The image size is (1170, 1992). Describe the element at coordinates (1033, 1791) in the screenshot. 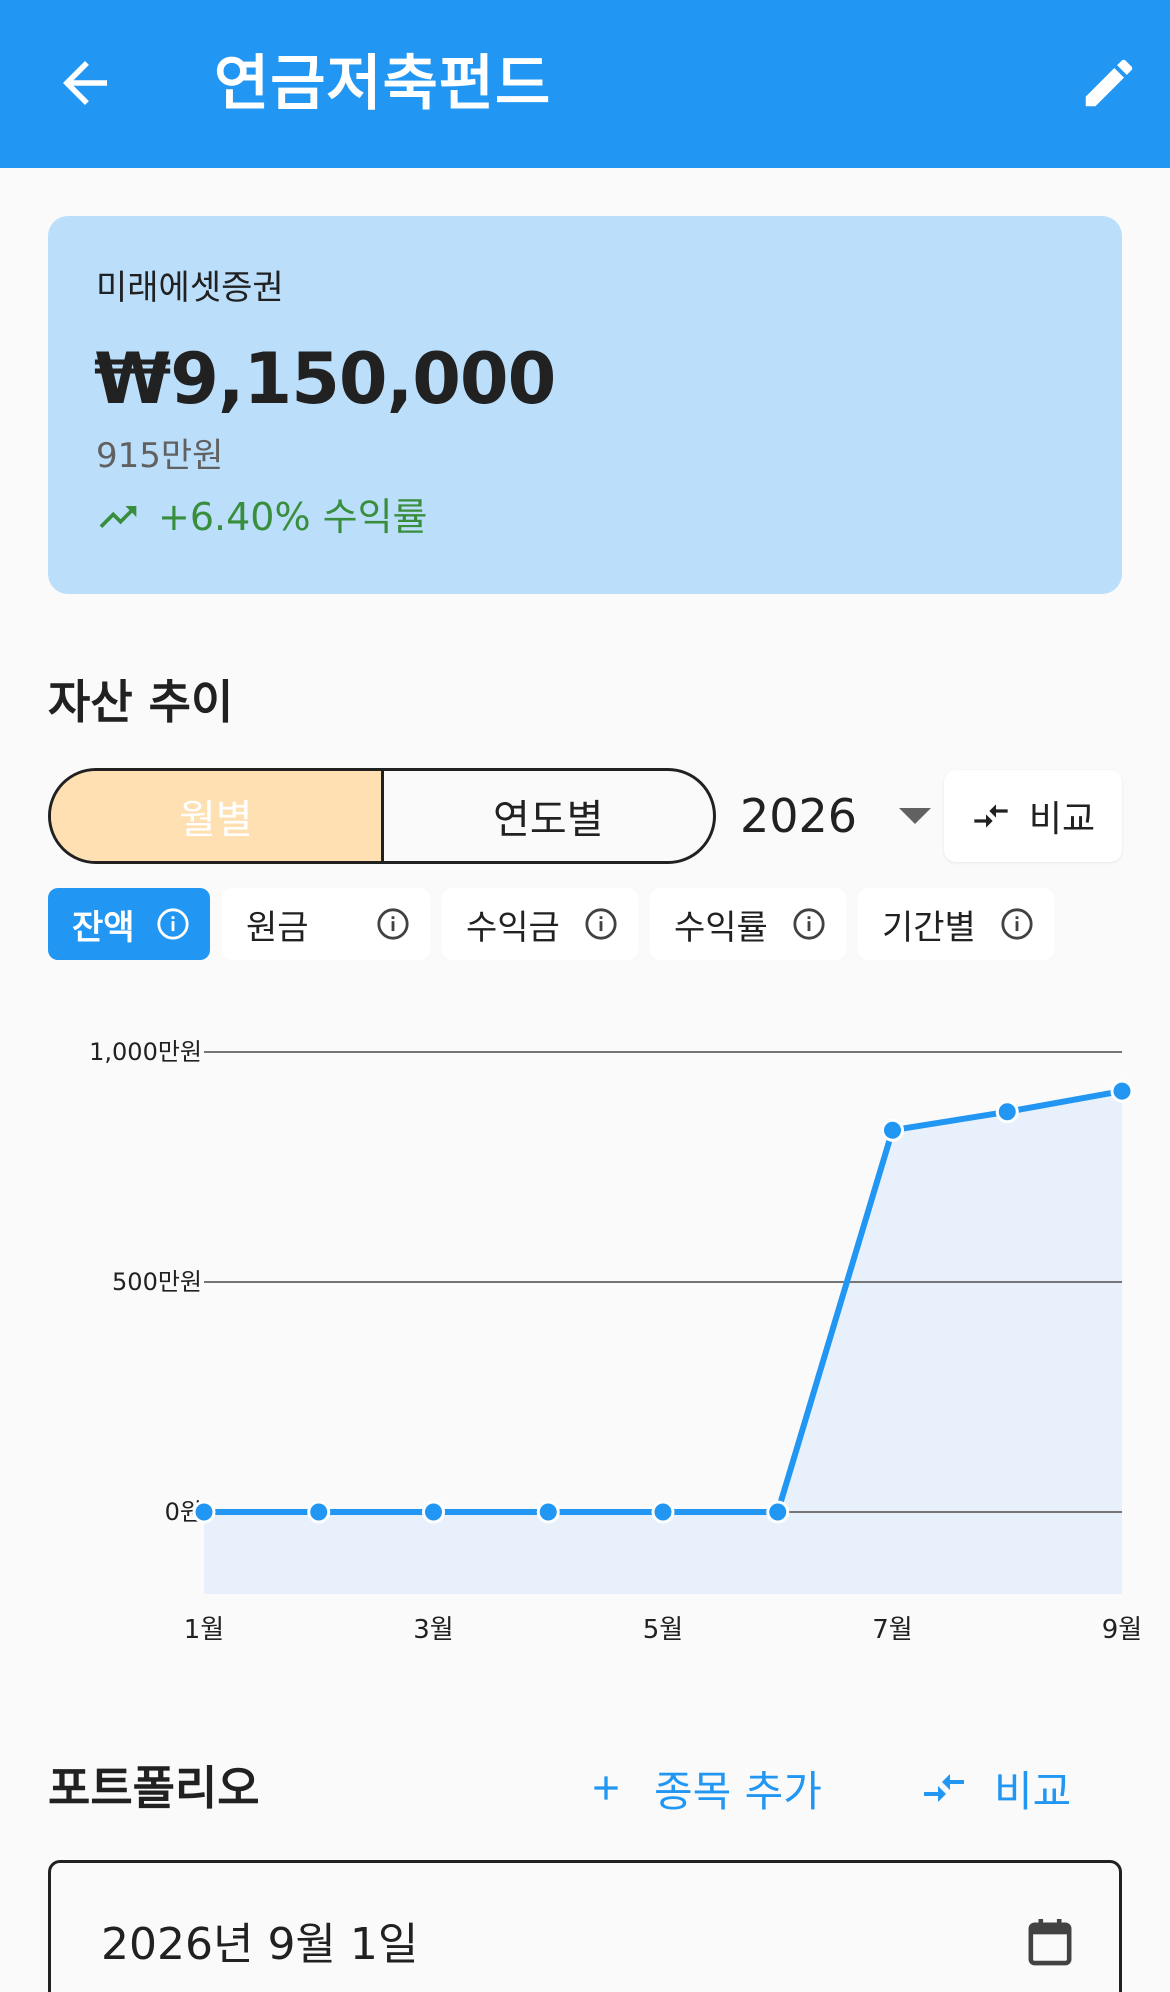

I see `portfolio-compare-label: 비교` at that location.